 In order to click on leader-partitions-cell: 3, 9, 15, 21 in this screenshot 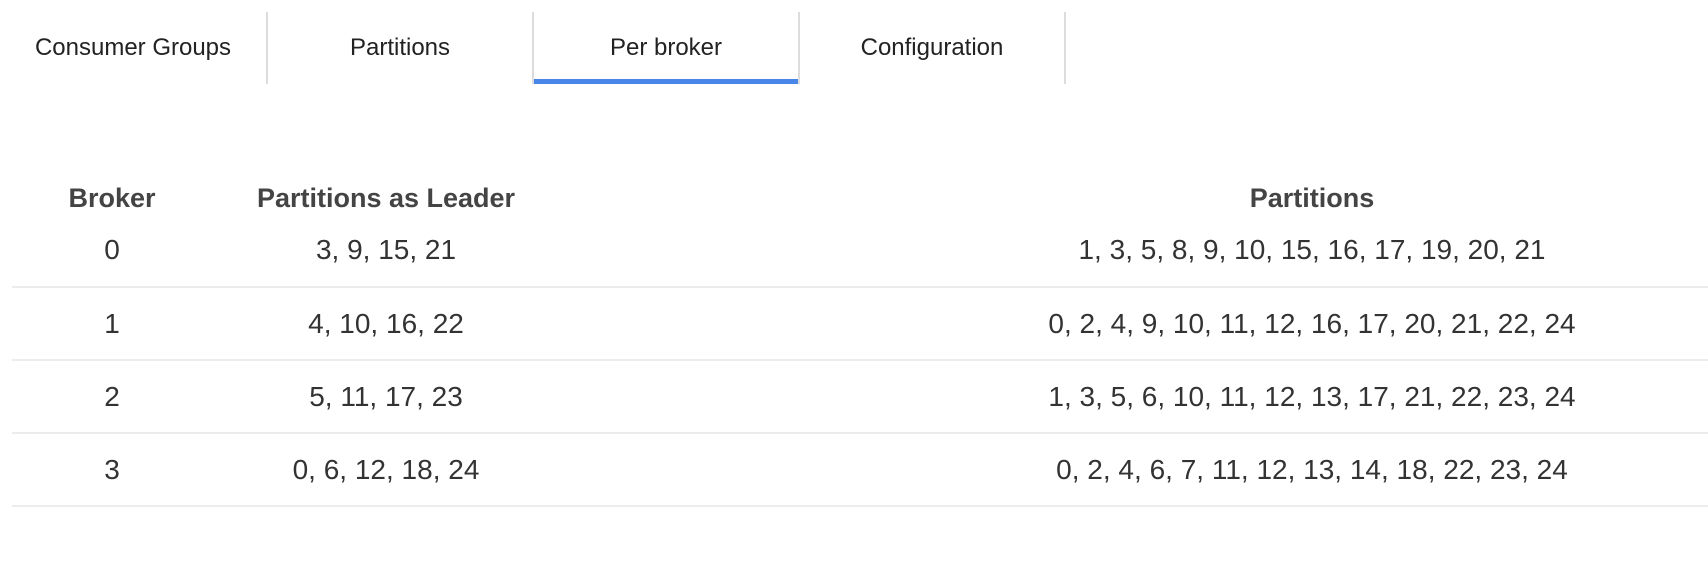, I will do `click(386, 249)`.